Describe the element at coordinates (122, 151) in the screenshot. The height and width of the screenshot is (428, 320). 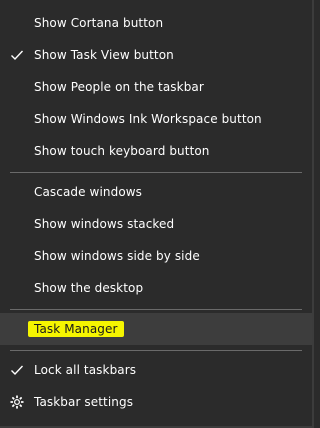
I see `menu-item-label: Show touch keyboard button` at that location.